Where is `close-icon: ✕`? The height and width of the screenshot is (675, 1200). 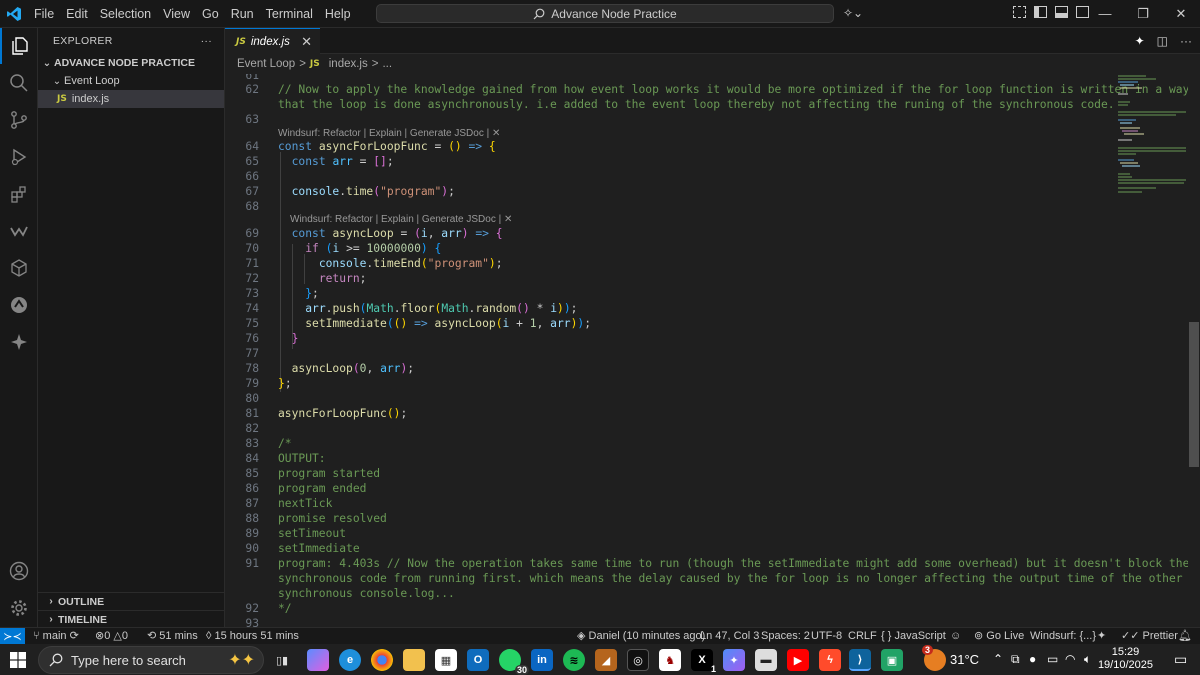
close-icon: ✕ is located at coordinates (306, 42).